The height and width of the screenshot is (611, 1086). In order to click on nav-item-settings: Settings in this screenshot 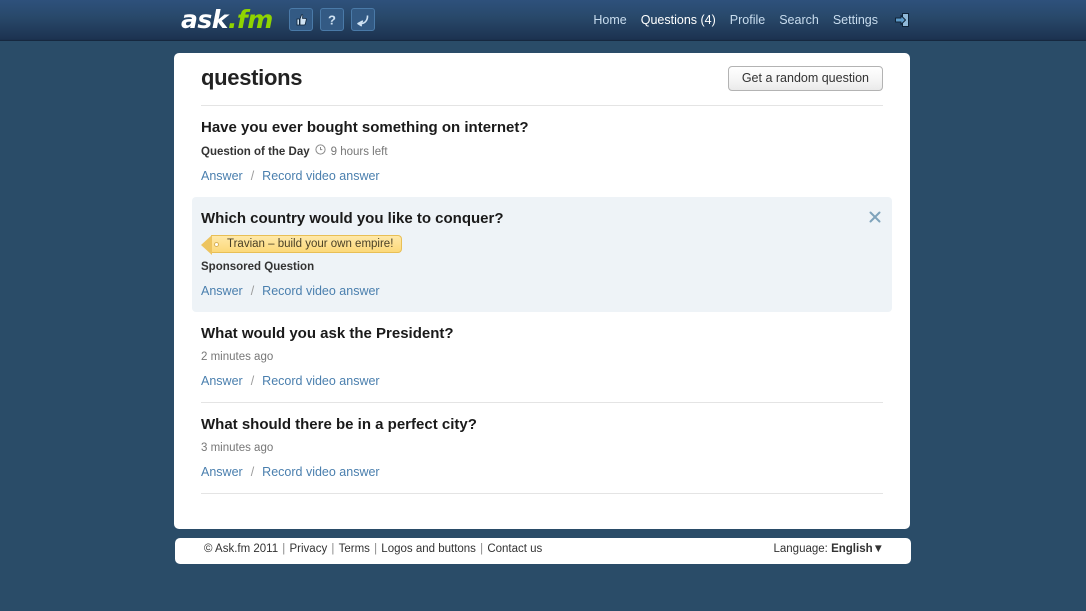, I will do `click(855, 20)`.